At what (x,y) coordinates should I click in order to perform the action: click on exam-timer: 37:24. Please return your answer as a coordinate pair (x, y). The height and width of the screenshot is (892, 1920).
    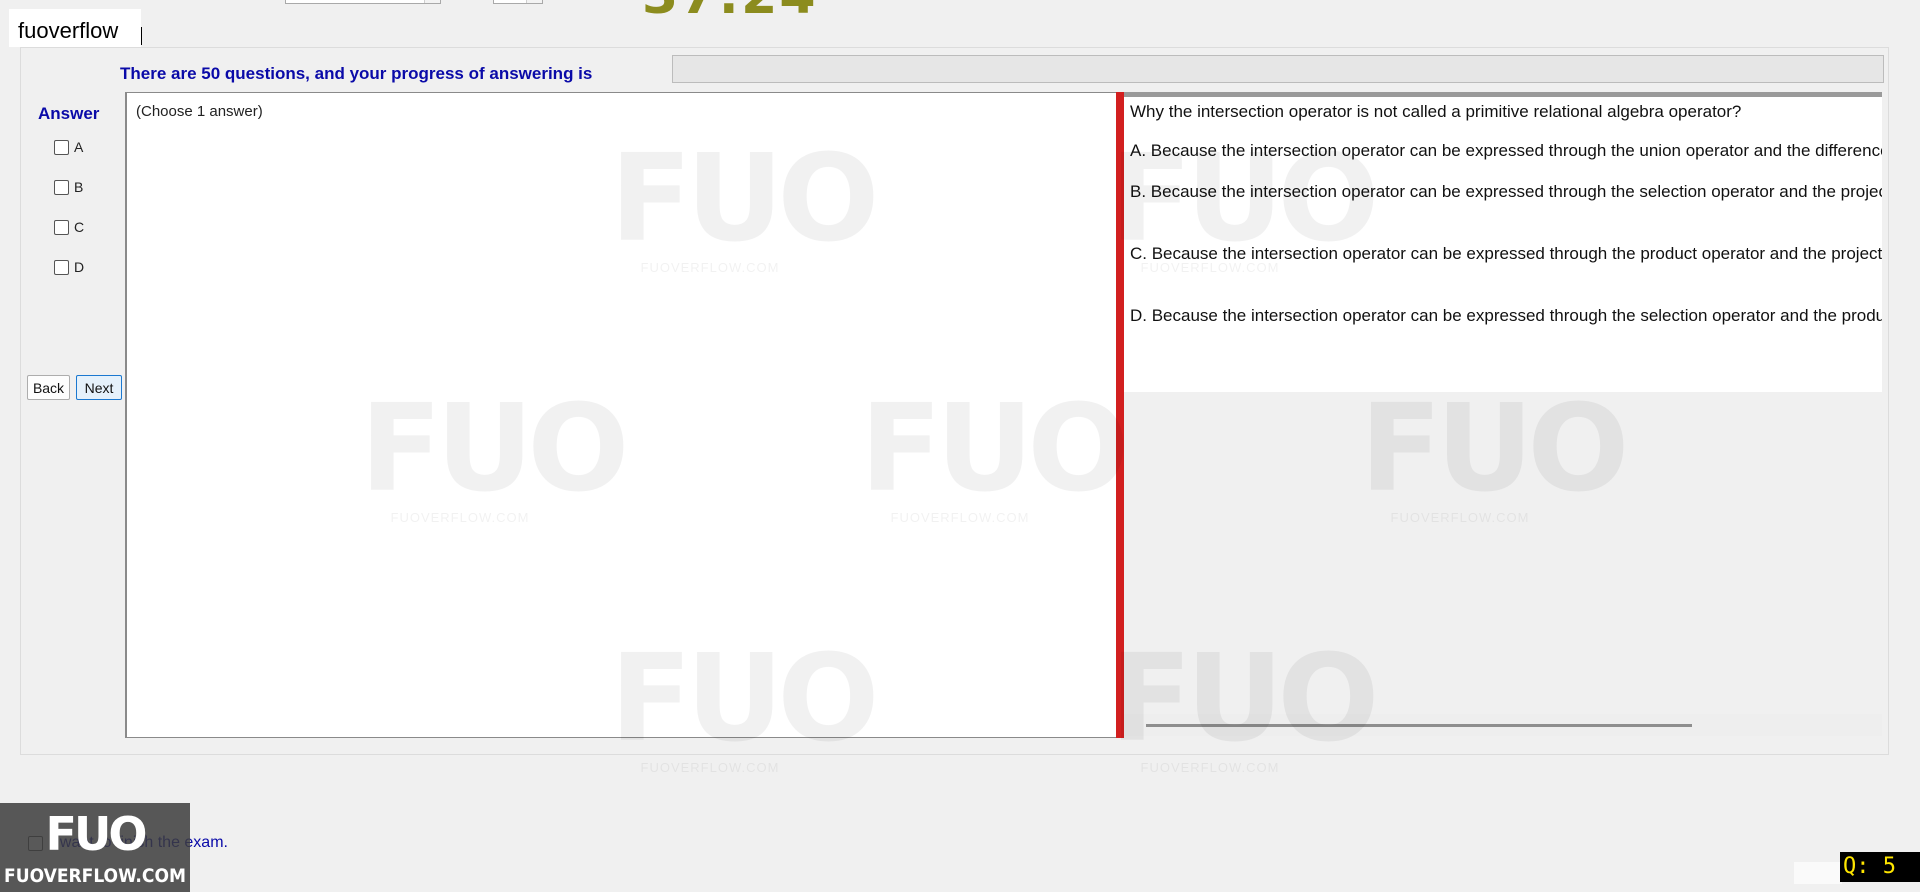
    Looking at the image, I should click on (730, 11).